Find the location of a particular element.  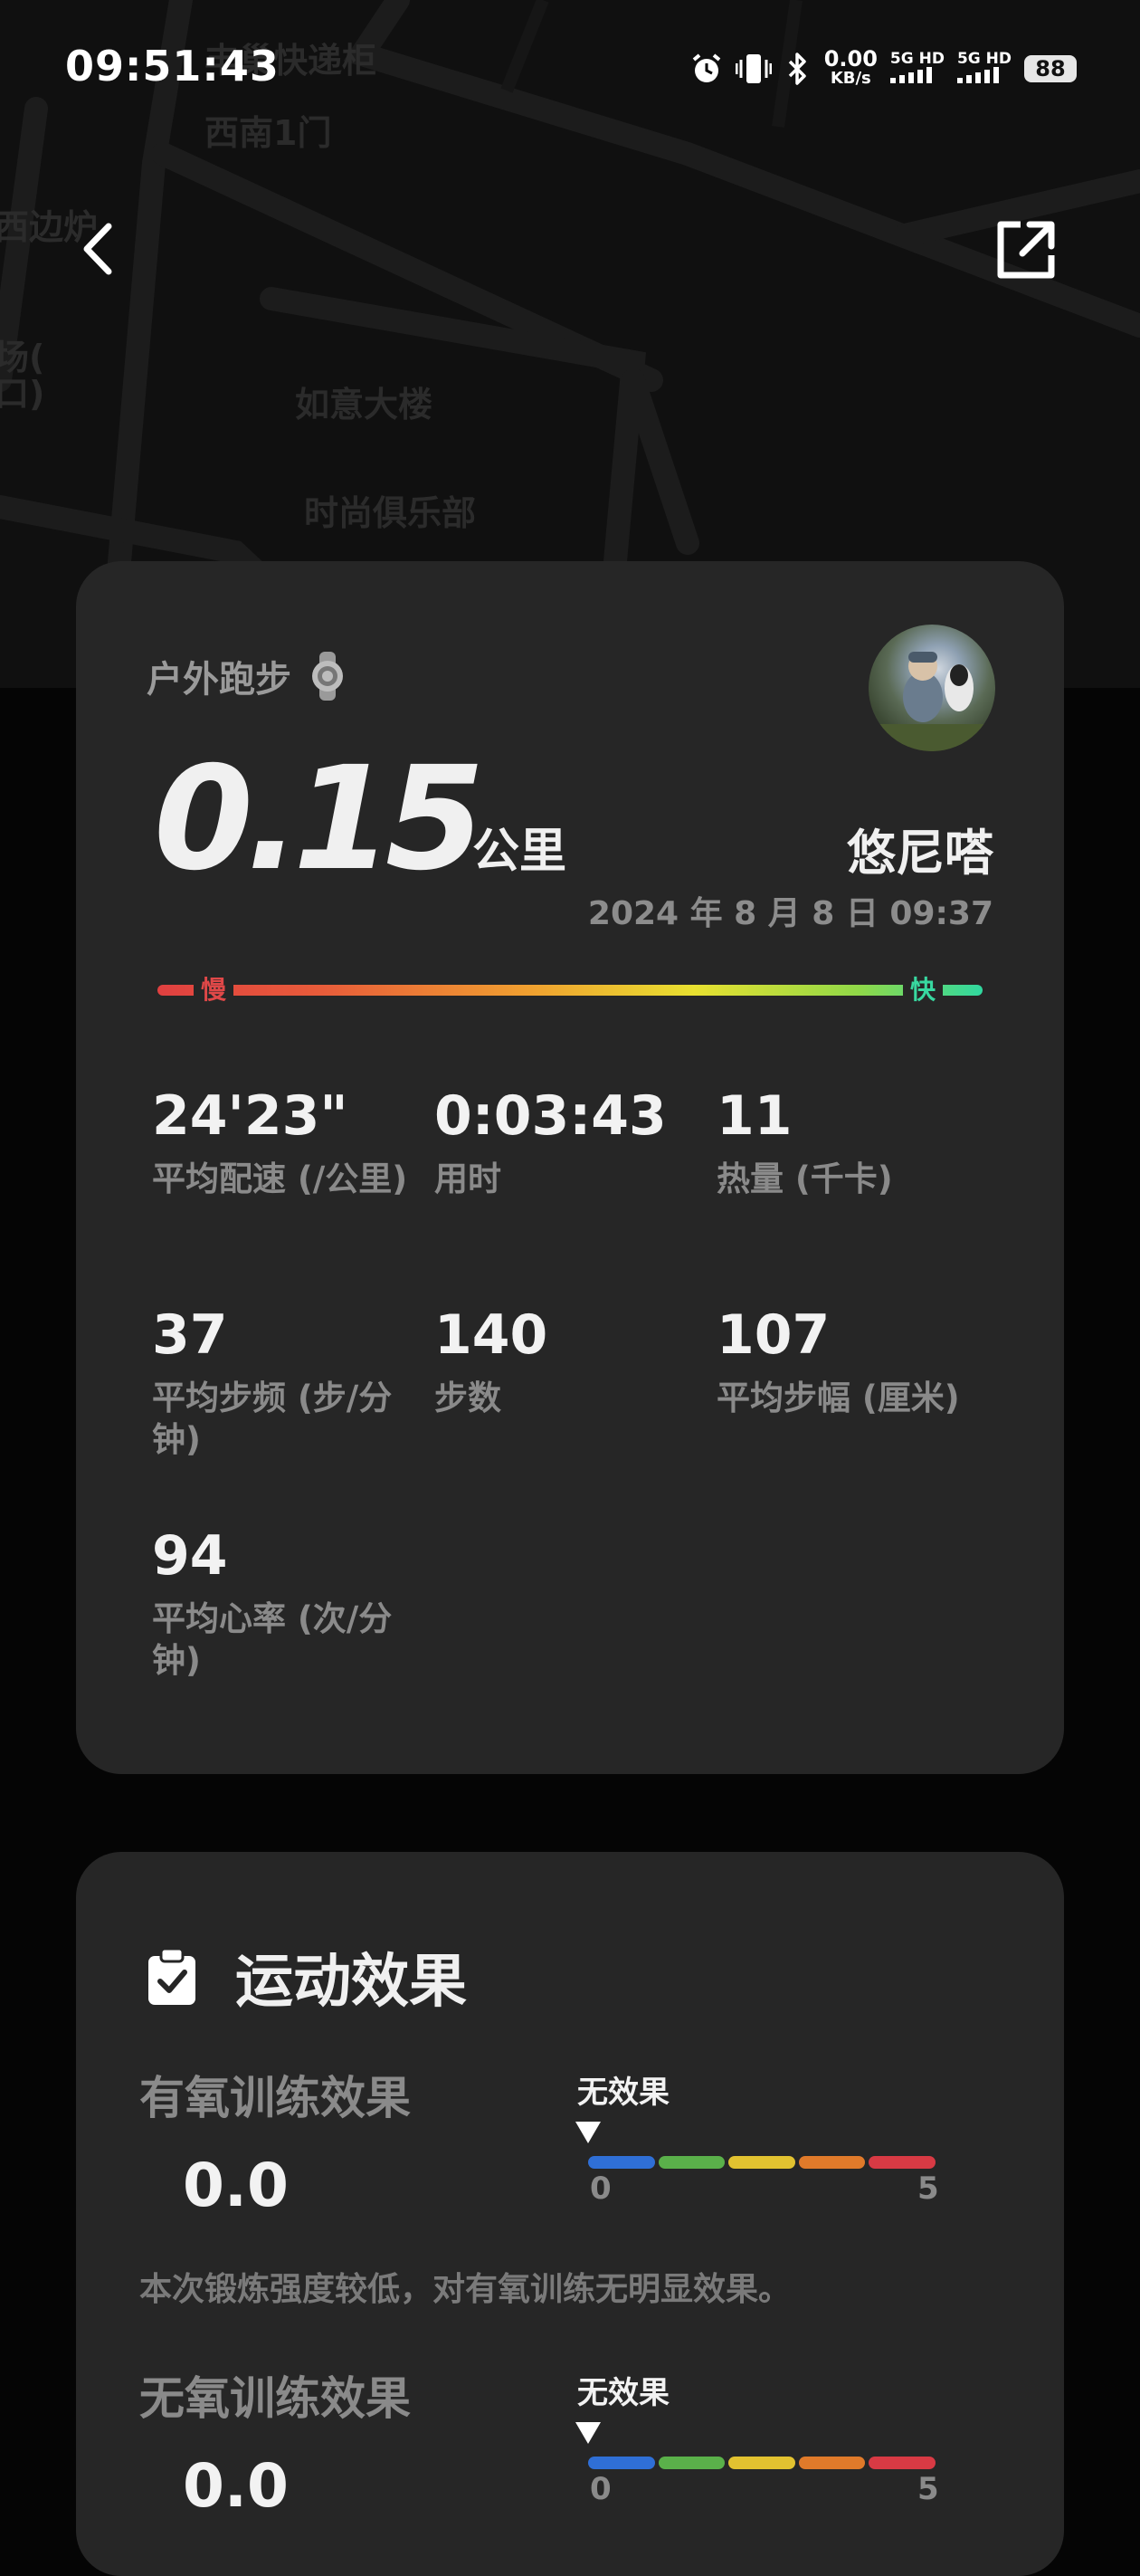

status-bar: 09:51:43 0.00 KB/s 5G HD 5G HD 88 is located at coordinates (570, 68).